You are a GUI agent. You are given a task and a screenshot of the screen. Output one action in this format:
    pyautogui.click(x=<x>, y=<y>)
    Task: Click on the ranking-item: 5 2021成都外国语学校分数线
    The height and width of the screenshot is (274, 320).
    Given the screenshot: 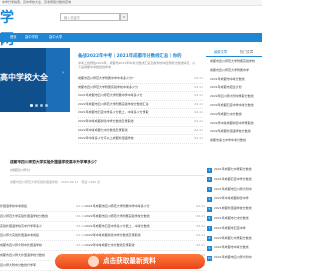 What is the action you would take?
    pyautogui.click(x=234, y=209)
    